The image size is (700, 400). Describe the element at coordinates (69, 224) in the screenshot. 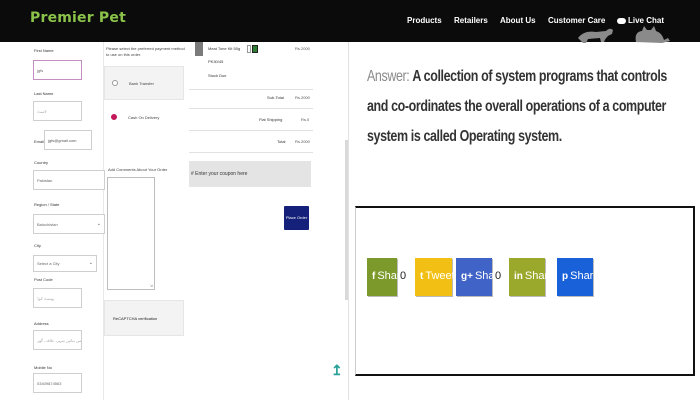

I see `region-select: Balochistan ⌄` at that location.